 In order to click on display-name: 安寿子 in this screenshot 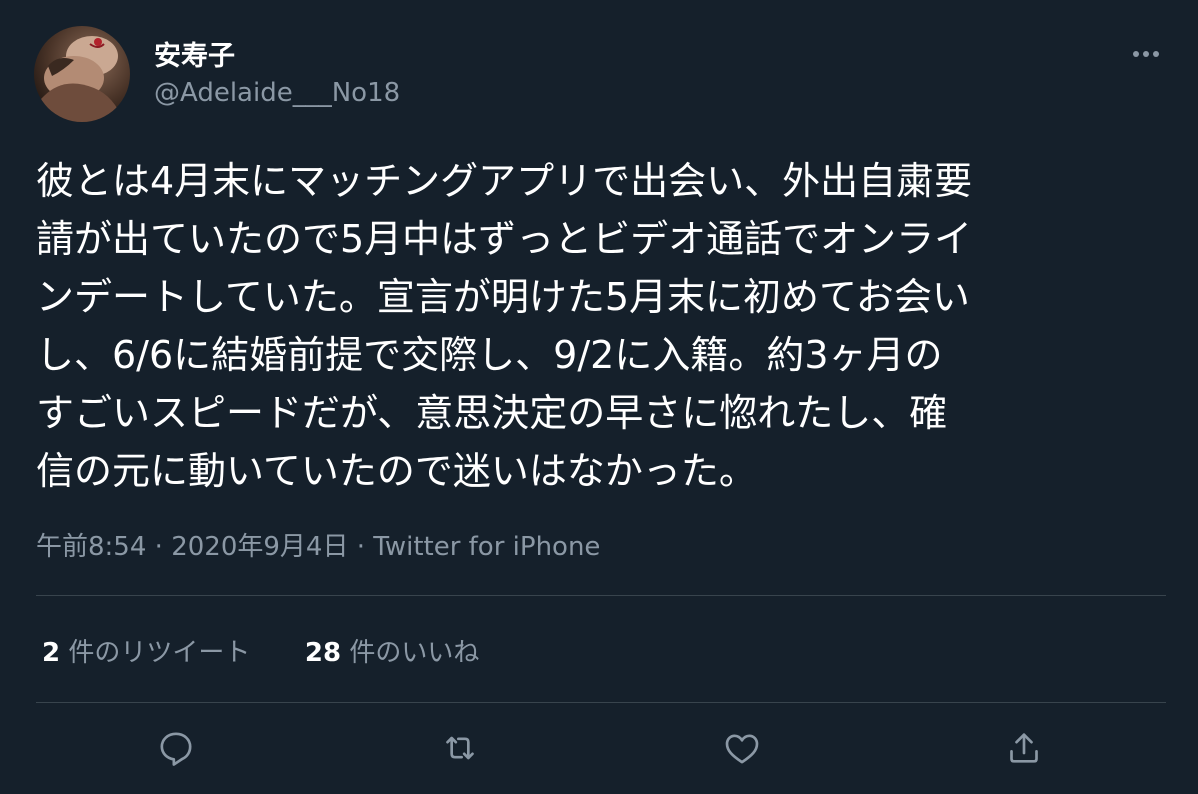, I will do `click(194, 53)`.